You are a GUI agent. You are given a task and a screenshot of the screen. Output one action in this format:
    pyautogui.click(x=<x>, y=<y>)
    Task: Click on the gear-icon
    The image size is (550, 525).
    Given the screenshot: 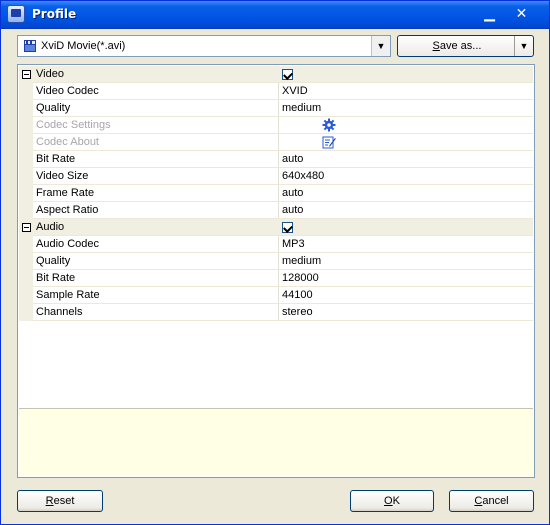 What is the action you would take?
    pyautogui.click(x=329, y=125)
    